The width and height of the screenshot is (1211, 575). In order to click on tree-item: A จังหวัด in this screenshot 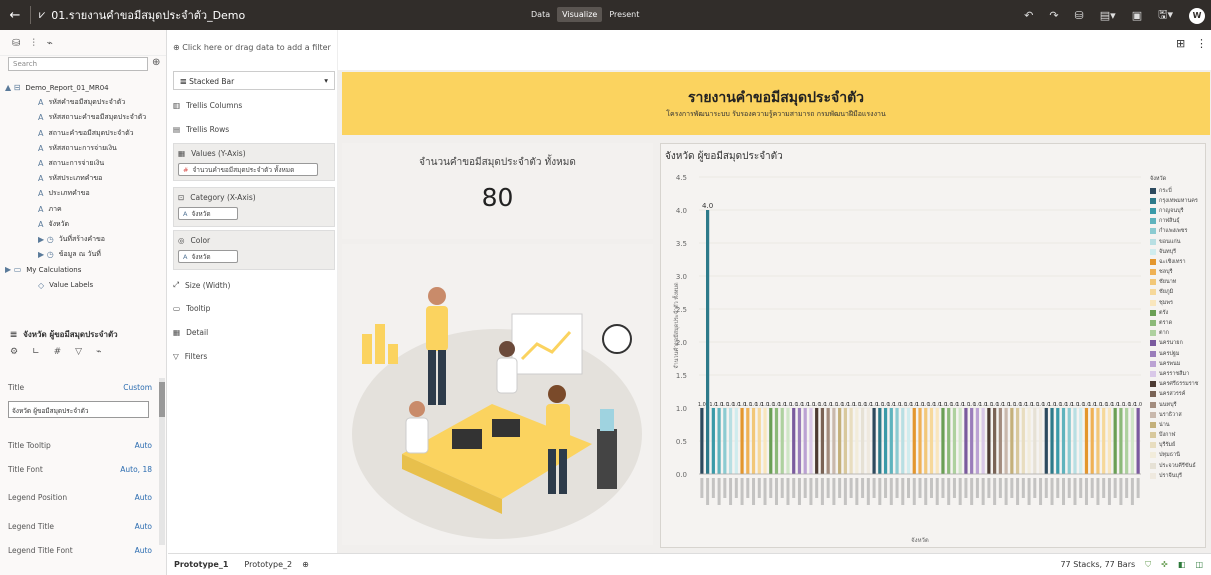, I will do `click(83, 224)`.